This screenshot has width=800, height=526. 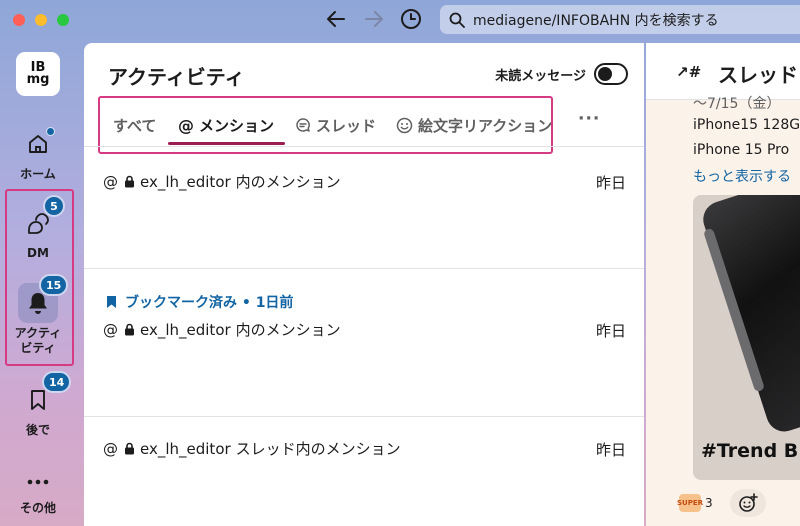 What do you see at coordinates (63, 20) in the screenshot?
I see `zoom-window-button` at bounding box center [63, 20].